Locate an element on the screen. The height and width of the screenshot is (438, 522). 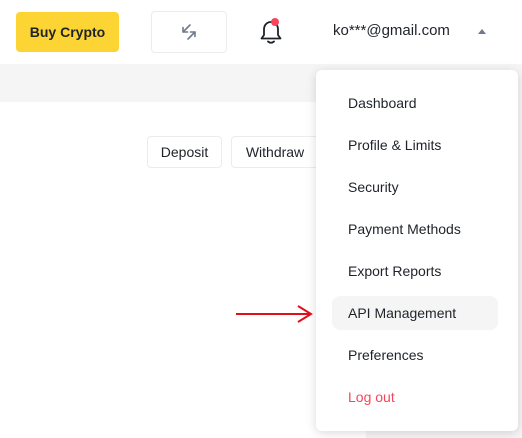
menu-item-preferences: Preferences is located at coordinates (415, 355).